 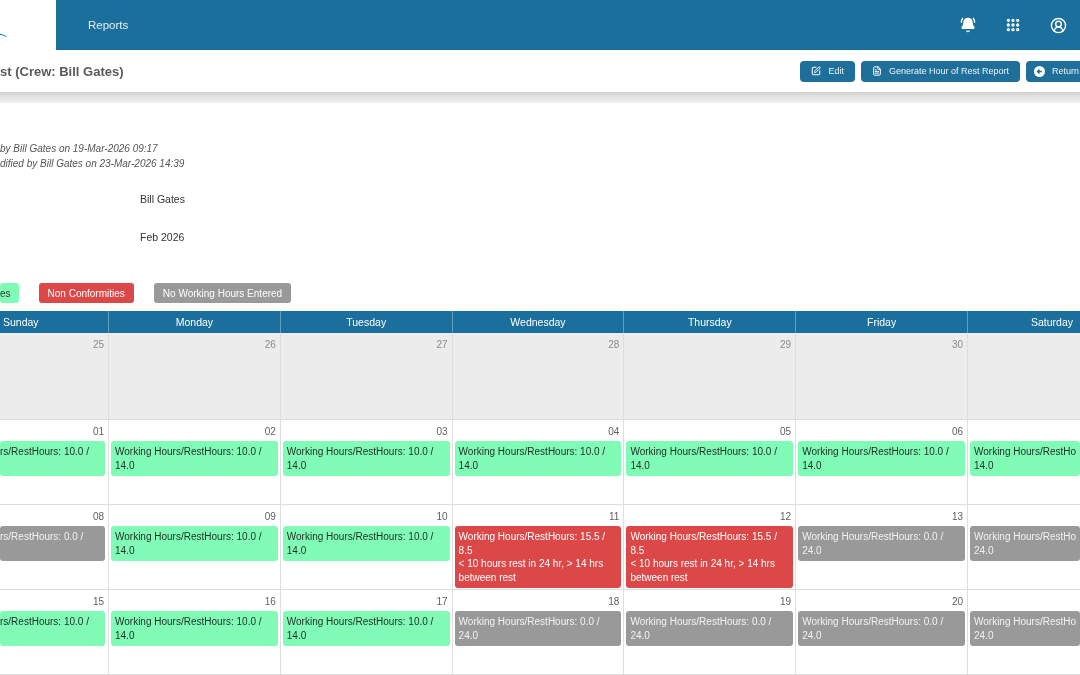 What do you see at coordinates (786, 345) in the screenshot?
I see `date-number: 29` at bounding box center [786, 345].